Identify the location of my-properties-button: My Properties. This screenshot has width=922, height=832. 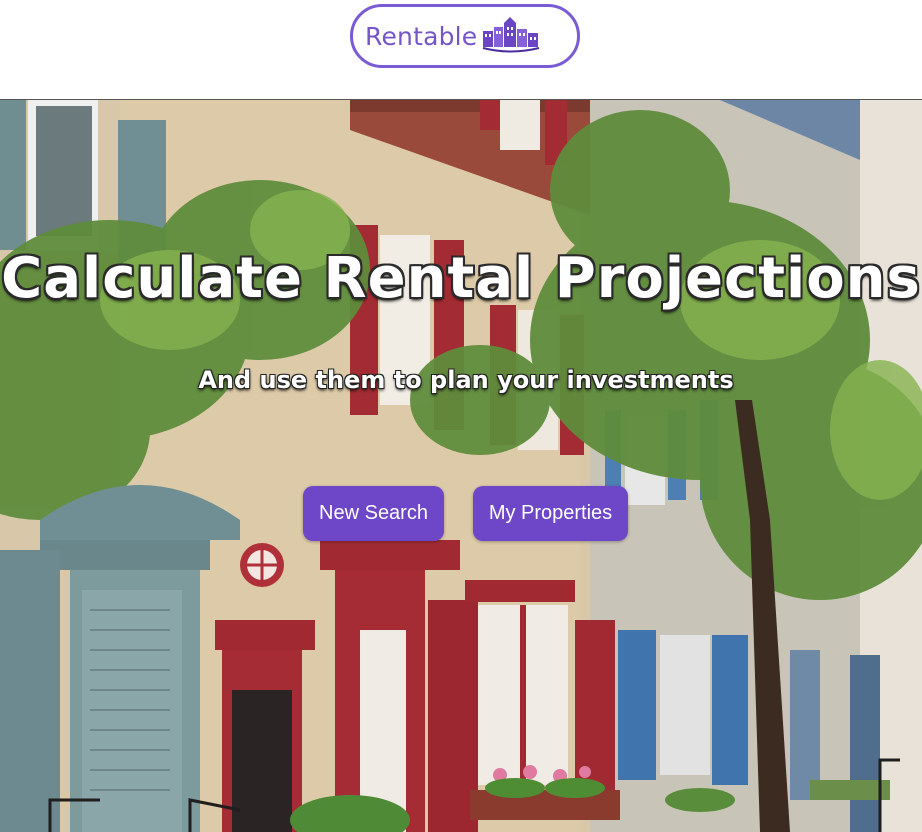
(550, 513).